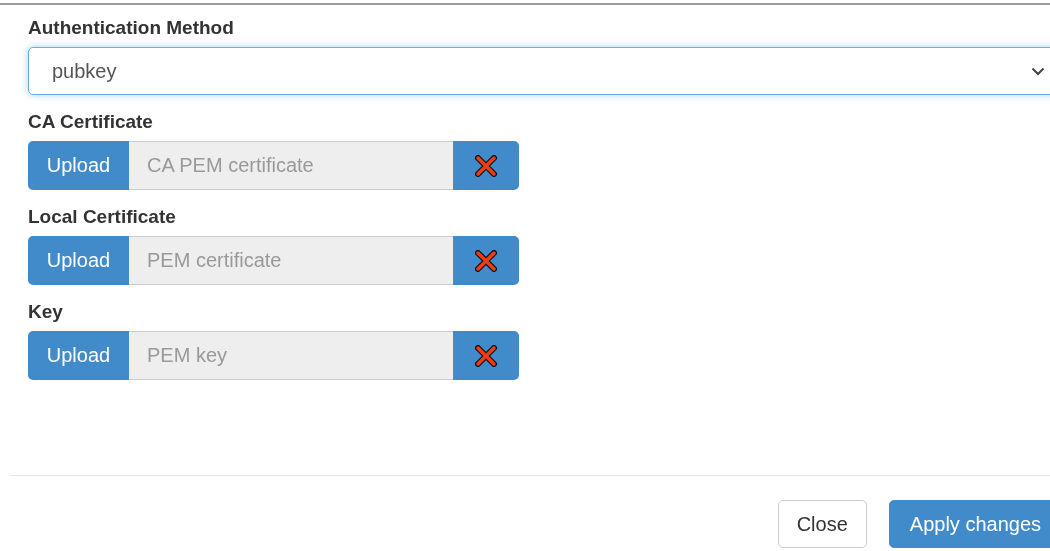 Image resolution: width=1050 pixels, height=551 pixels. Describe the element at coordinates (291, 355) in the screenshot. I see `file-field: PEM key` at that location.